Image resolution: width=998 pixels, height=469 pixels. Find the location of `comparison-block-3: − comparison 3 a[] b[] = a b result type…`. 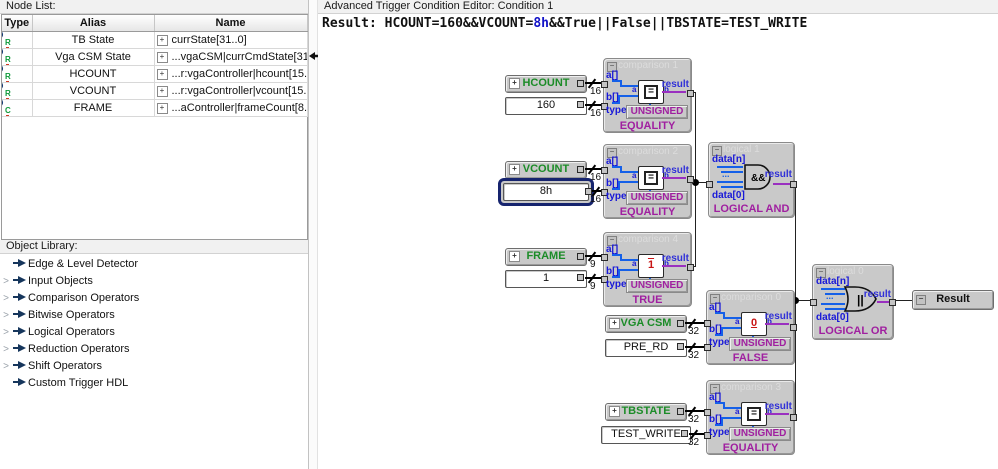

comparison-block-3: − comparison 3 a[] b[] = a b result type… is located at coordinates (750, 417).